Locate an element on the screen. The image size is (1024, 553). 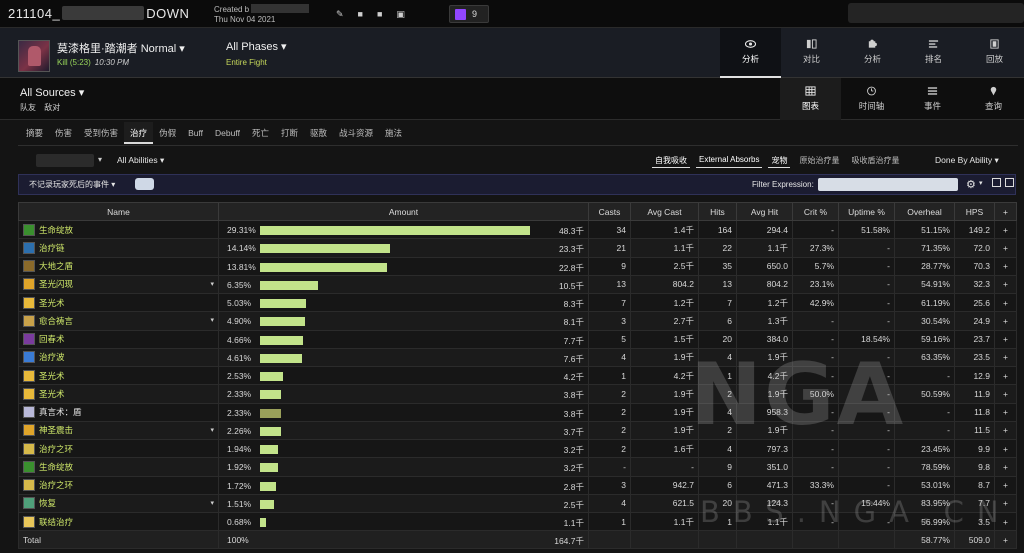
col-uptime: Uptime % is located at coordinates (866, 211).